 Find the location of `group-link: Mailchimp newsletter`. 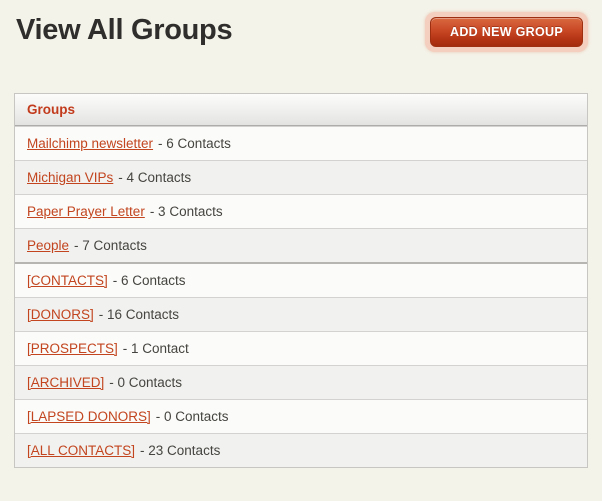

group-link: Mailchimp newsletter is located at coordinates (90, 143).